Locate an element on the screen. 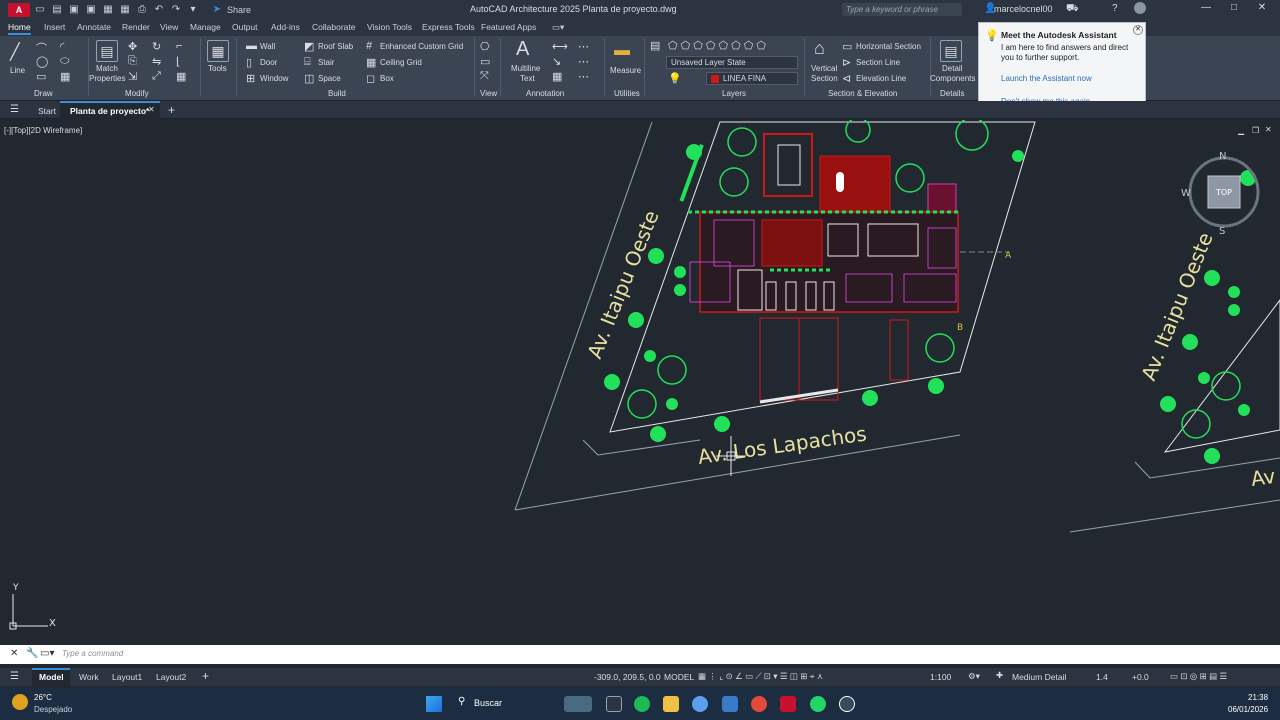  tab-layout1: Layout1 is located at coordinates (127, 677).